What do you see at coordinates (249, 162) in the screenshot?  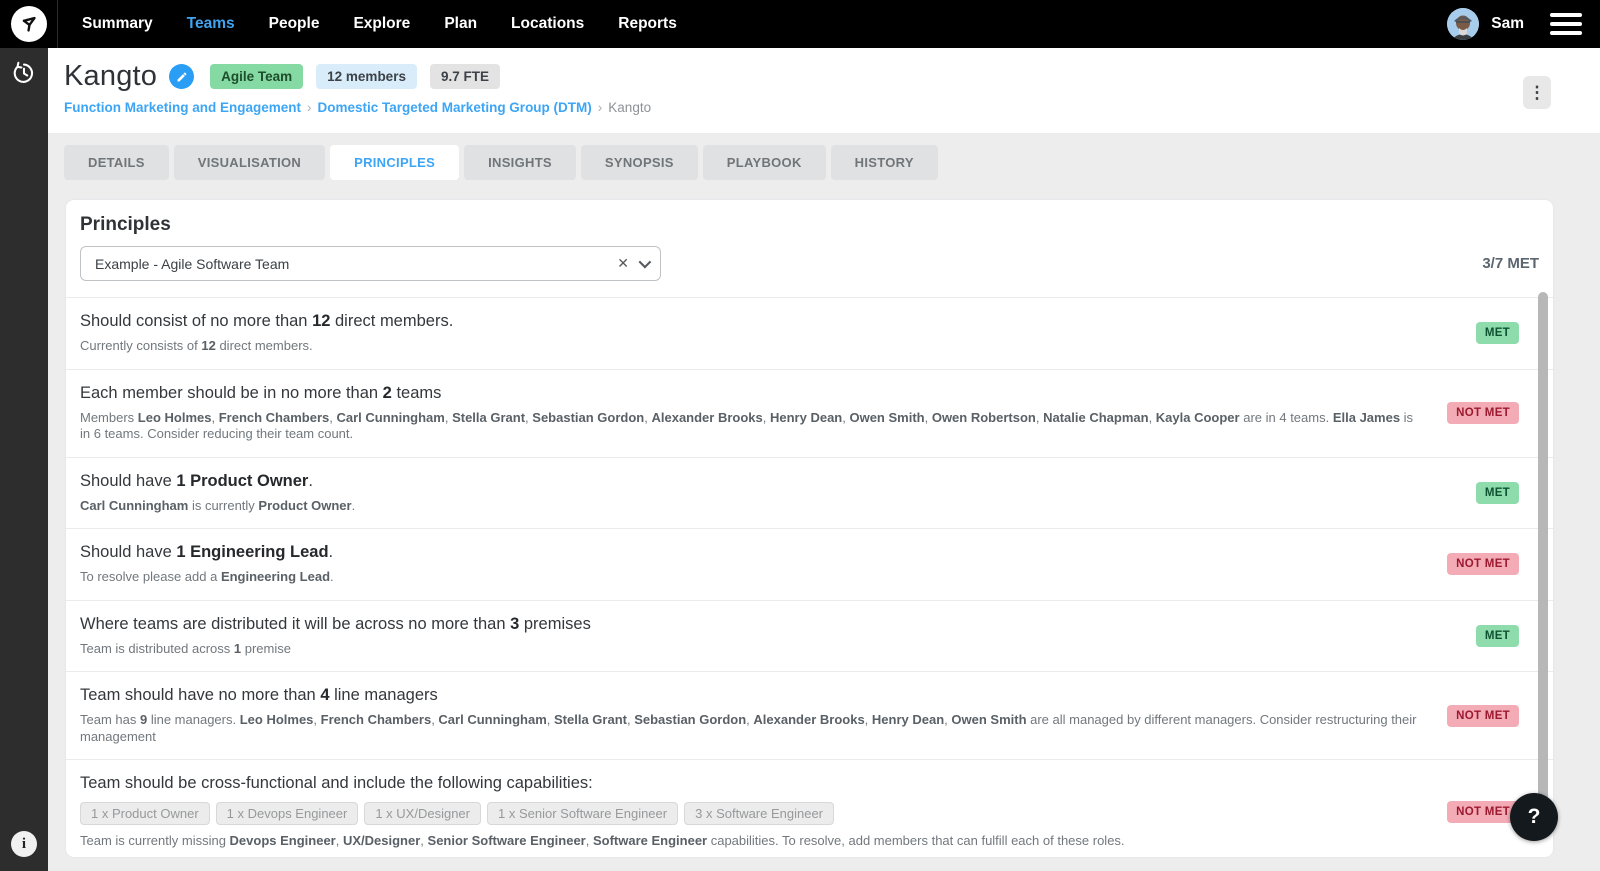 I see `tab-visualisation: VISUALISATION` at bounding box center [249, 162].